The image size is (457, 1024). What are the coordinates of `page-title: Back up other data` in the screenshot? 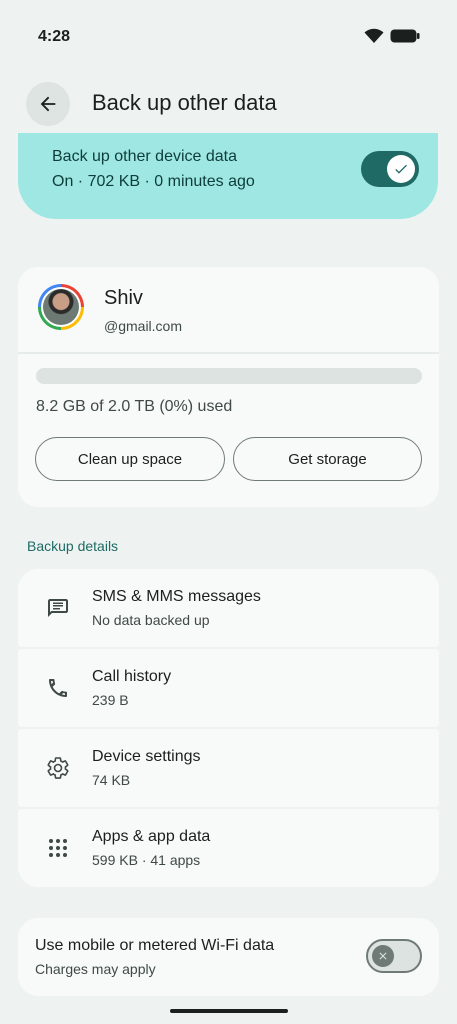 It's located at (184, 102).